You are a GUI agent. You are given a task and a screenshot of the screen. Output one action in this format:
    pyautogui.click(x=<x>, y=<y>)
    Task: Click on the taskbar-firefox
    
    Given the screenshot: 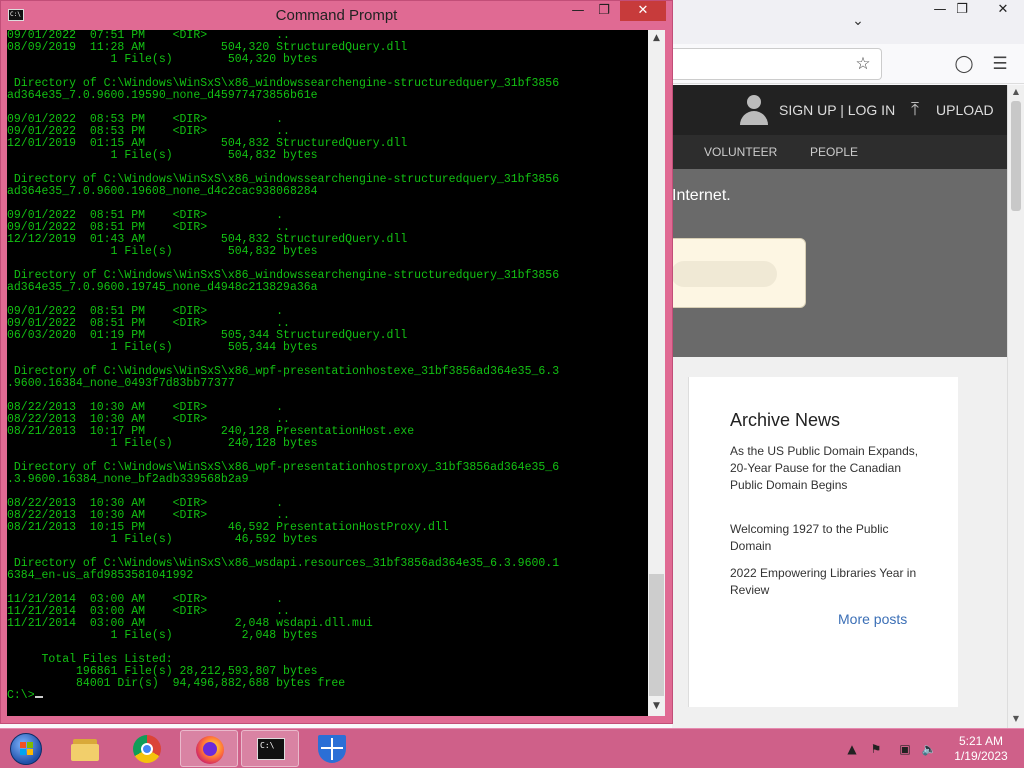 What is the action you would take?
    pyautogui.click(x=209, y=748)
    